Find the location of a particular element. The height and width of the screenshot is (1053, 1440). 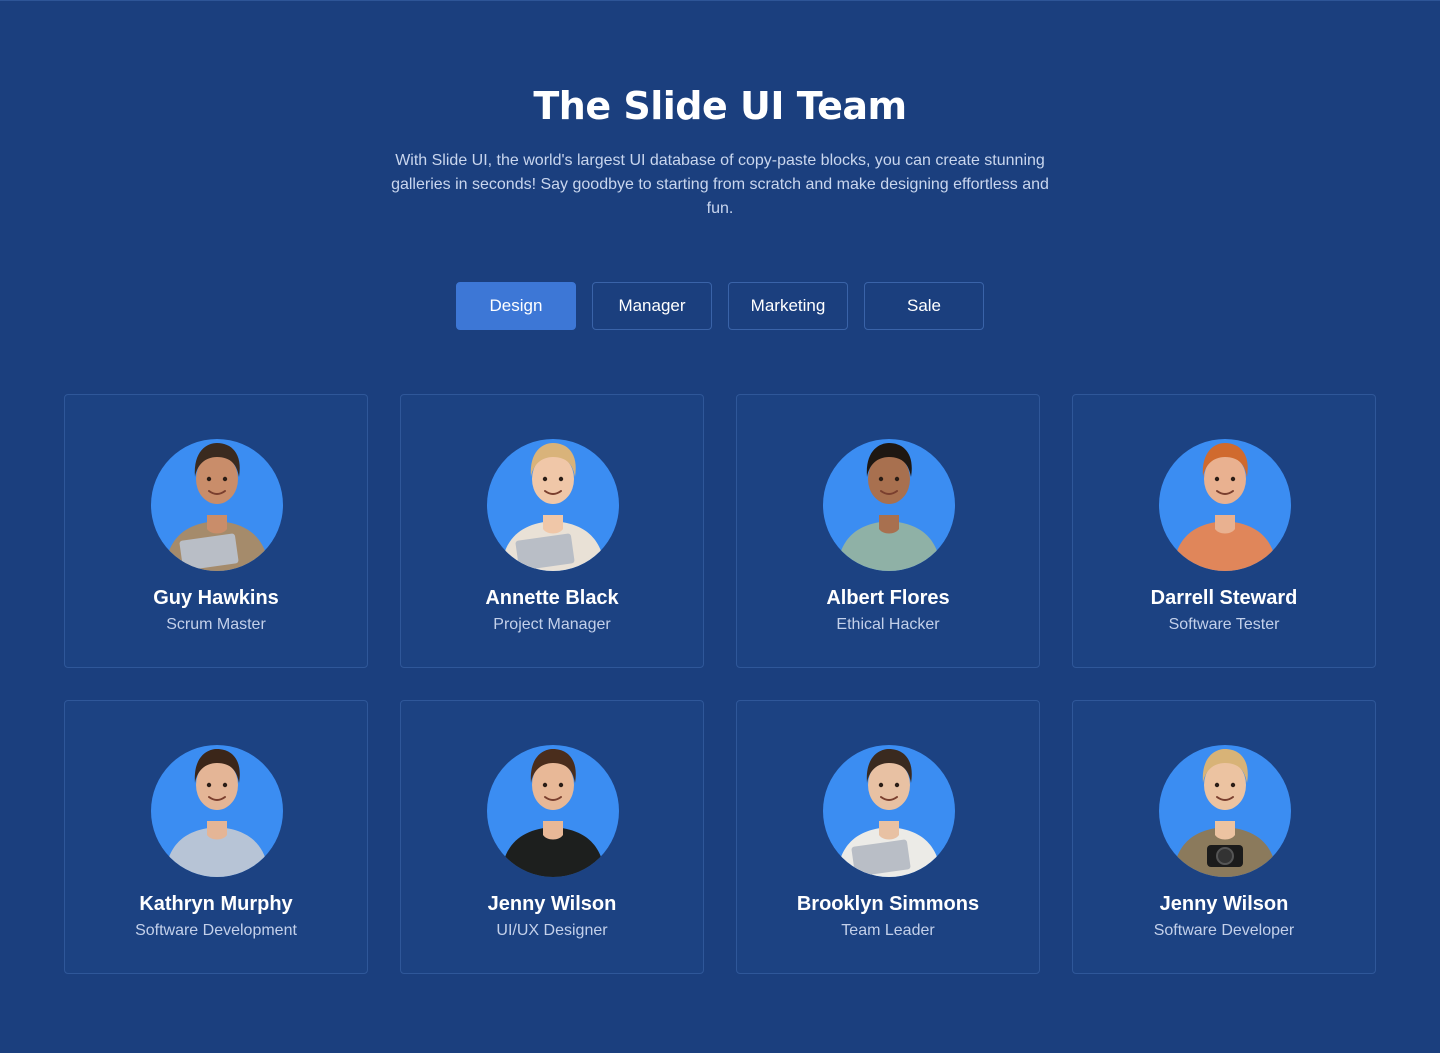

member-role: Software Developer is located at coordinates (1224, 930).